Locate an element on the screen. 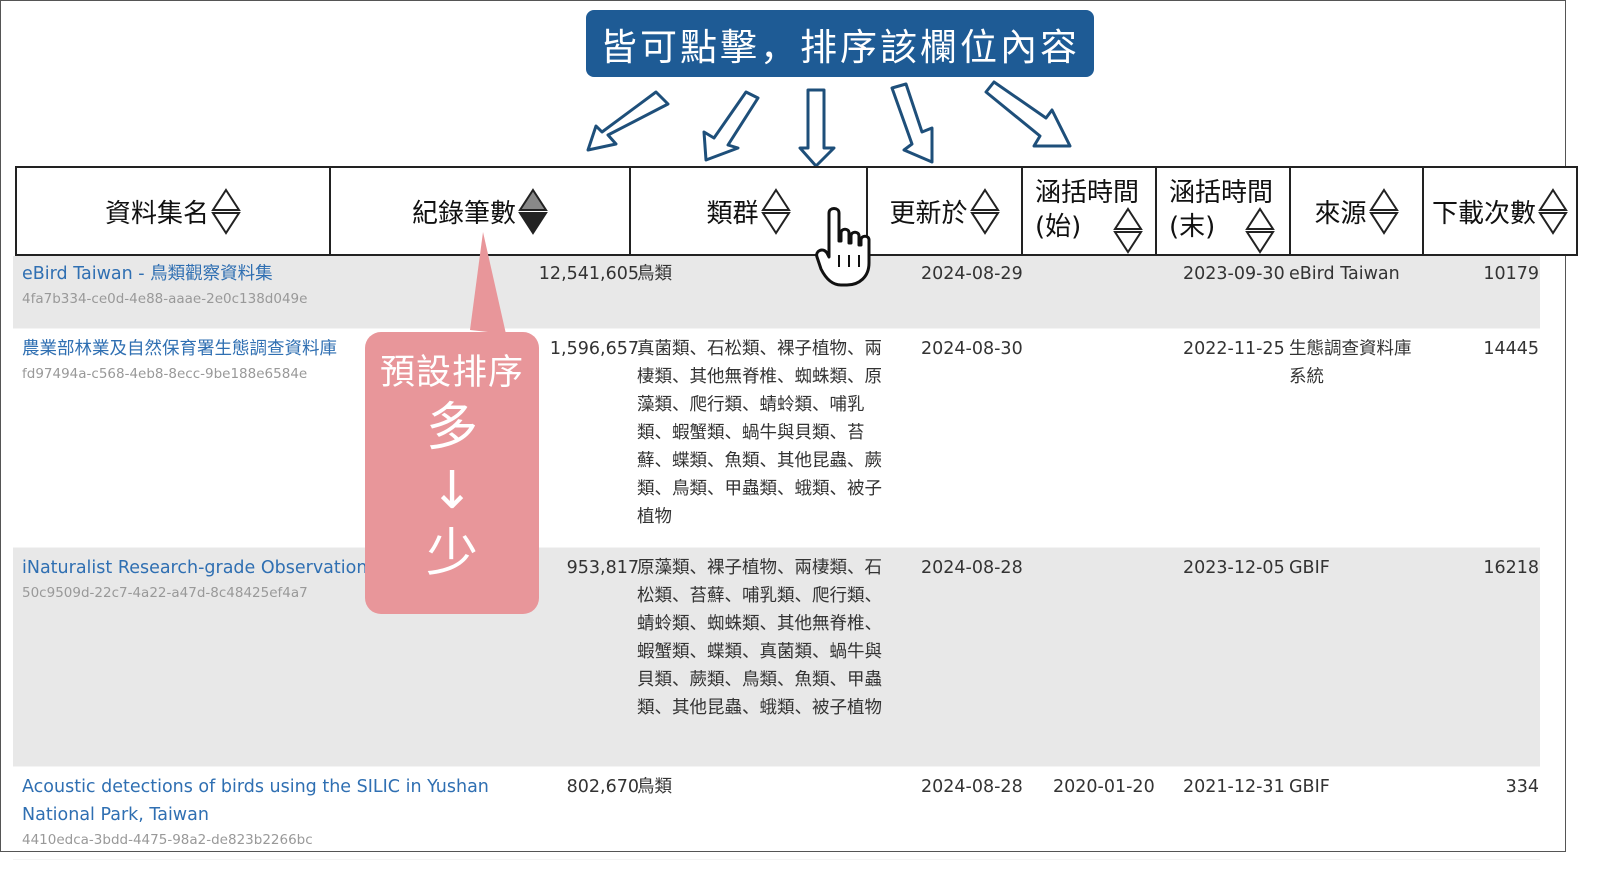 The width and height of the screenshot is (1600, 870). default-sort-label: 預設排序 is located at coordinates (451, 373).